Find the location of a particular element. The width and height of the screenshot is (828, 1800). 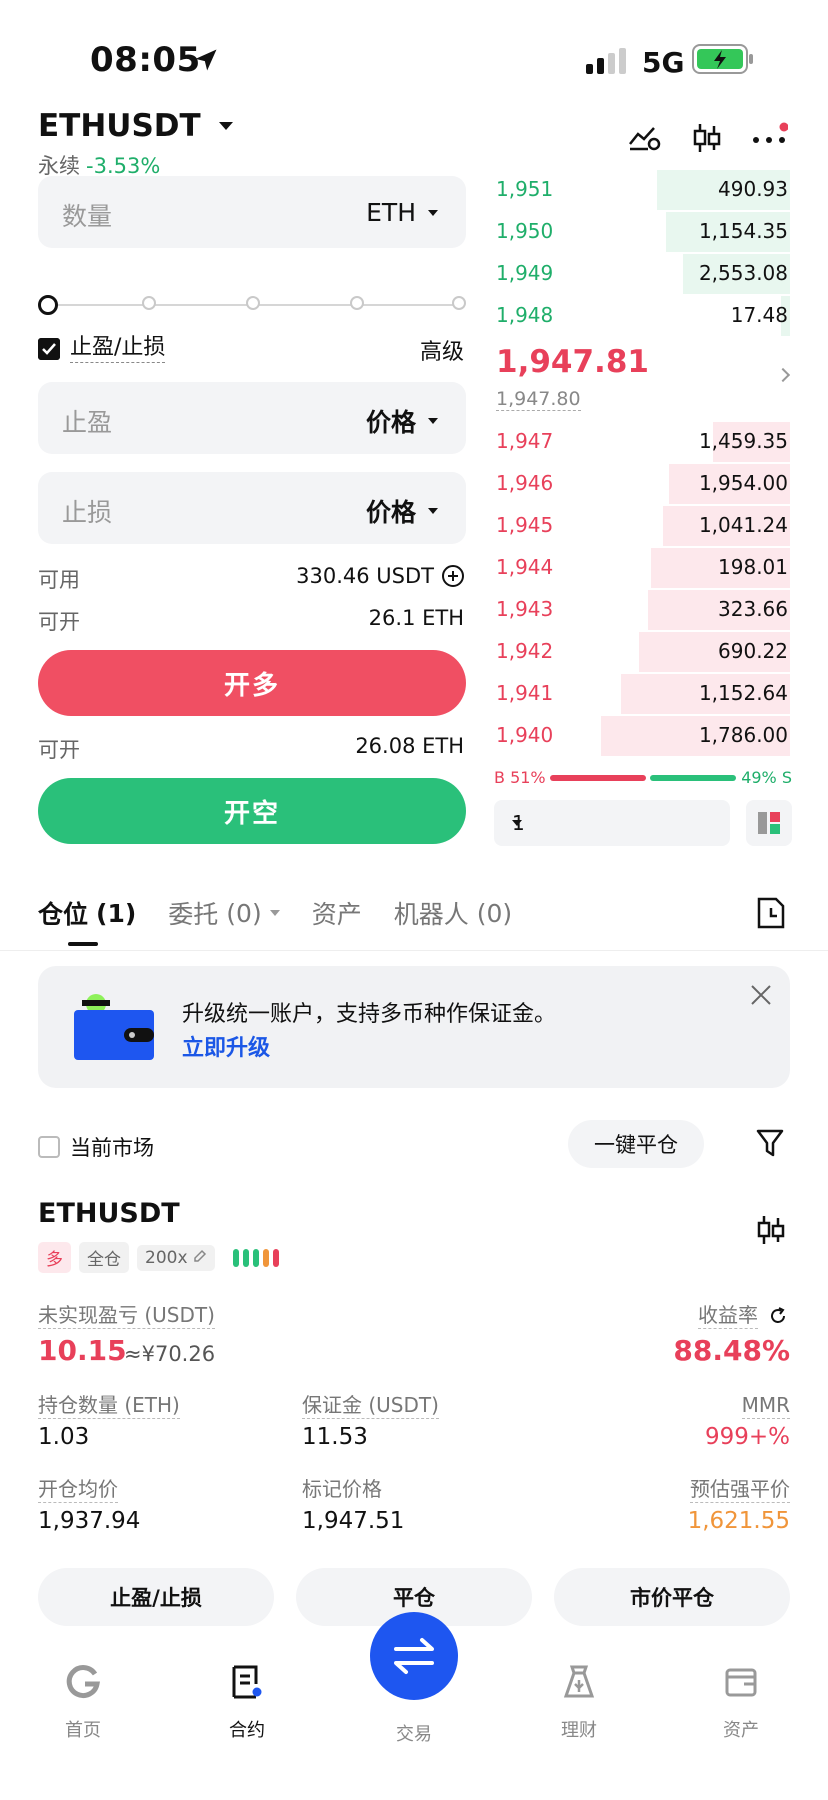

tab-label: 资产 is located at coordinates (336, 914).